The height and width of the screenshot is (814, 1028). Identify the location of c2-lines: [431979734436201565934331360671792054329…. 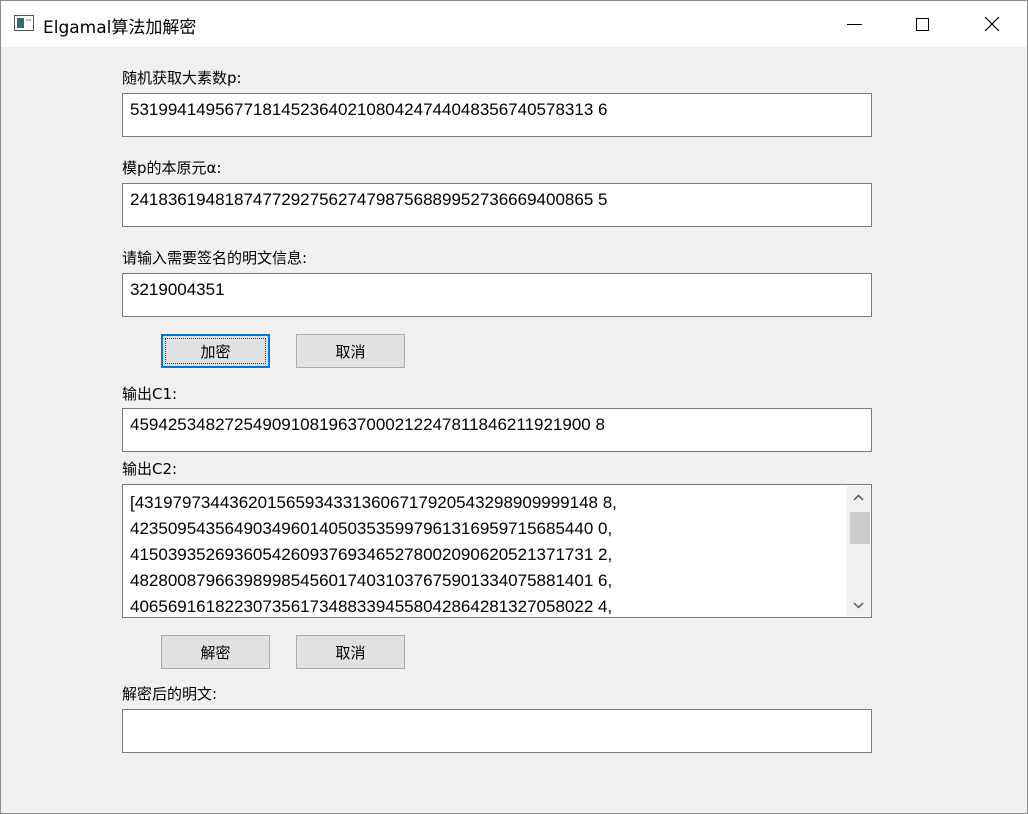
(487, 553).